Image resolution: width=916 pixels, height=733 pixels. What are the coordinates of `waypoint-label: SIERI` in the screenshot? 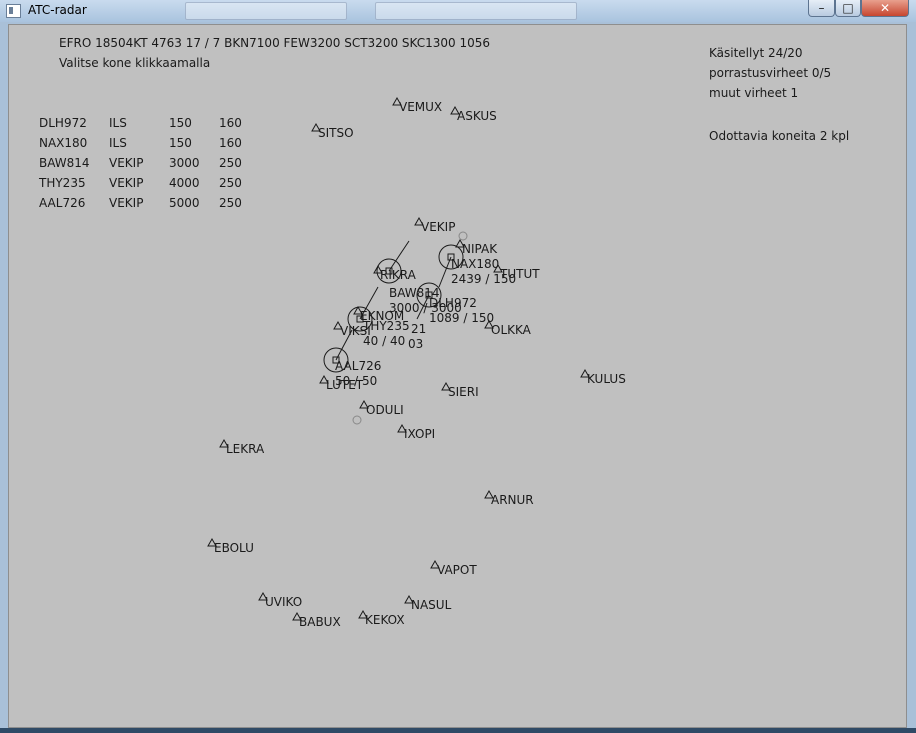 It's located at (463, 392).